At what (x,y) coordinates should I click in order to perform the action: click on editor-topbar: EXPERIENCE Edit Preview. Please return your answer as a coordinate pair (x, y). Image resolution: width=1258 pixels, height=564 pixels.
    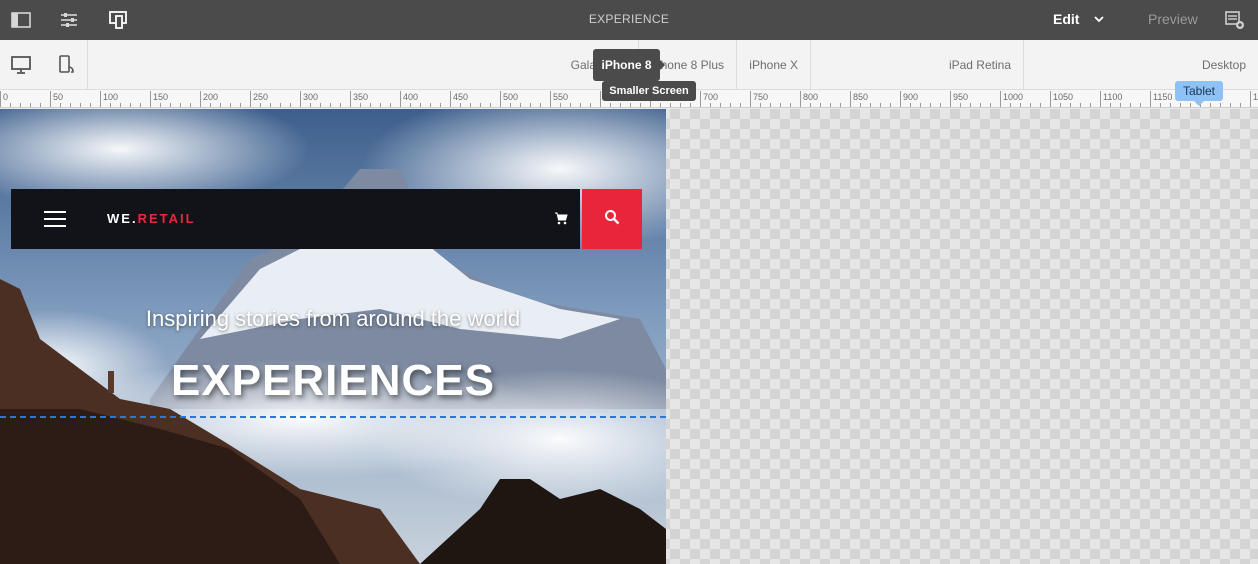
    Looking at the image, I should click on (629, 20).